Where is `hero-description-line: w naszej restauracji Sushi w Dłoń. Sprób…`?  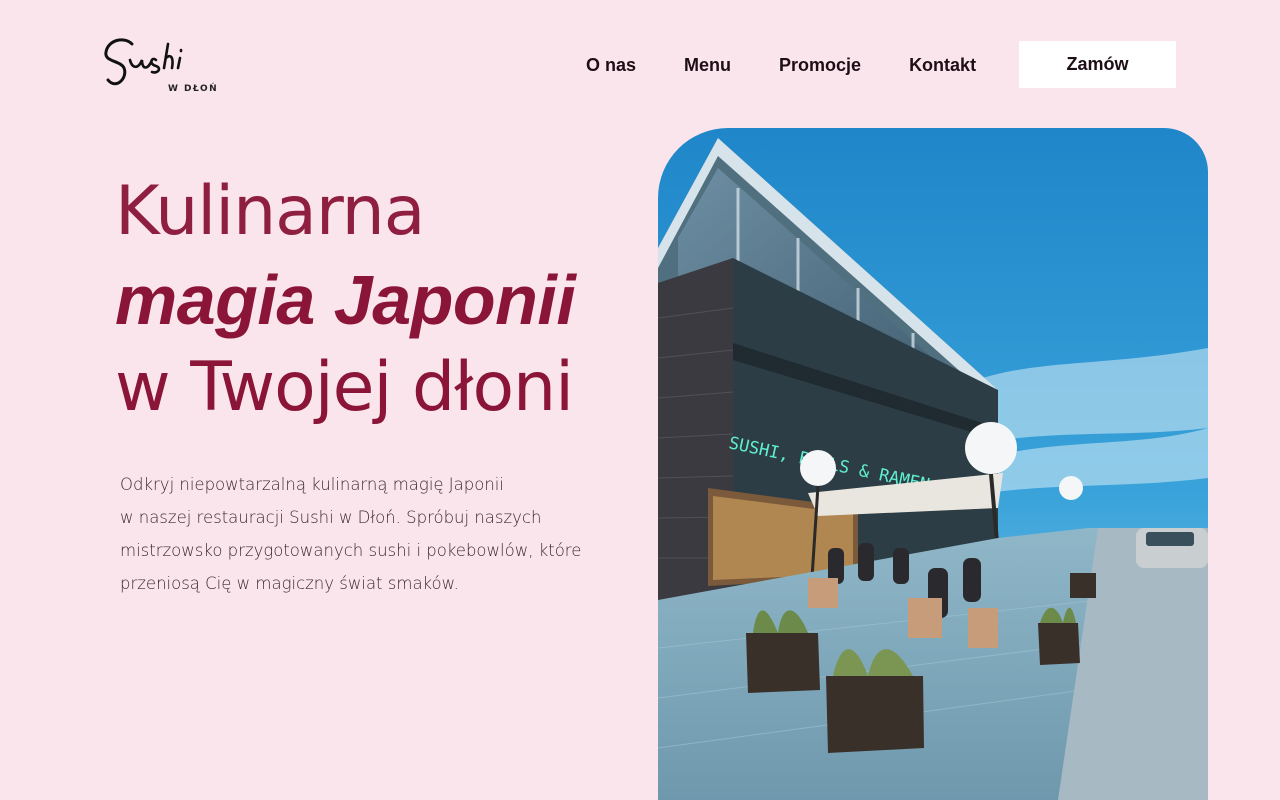
hero-description-line: w naszej restauracji Sushi w Dłoń. Sprób… is located at coordinates (331, 517).